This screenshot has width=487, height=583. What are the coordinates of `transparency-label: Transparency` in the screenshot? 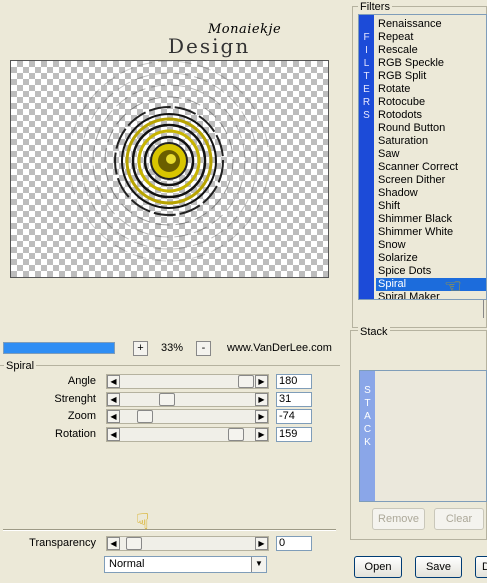 It's located at (62, 543).